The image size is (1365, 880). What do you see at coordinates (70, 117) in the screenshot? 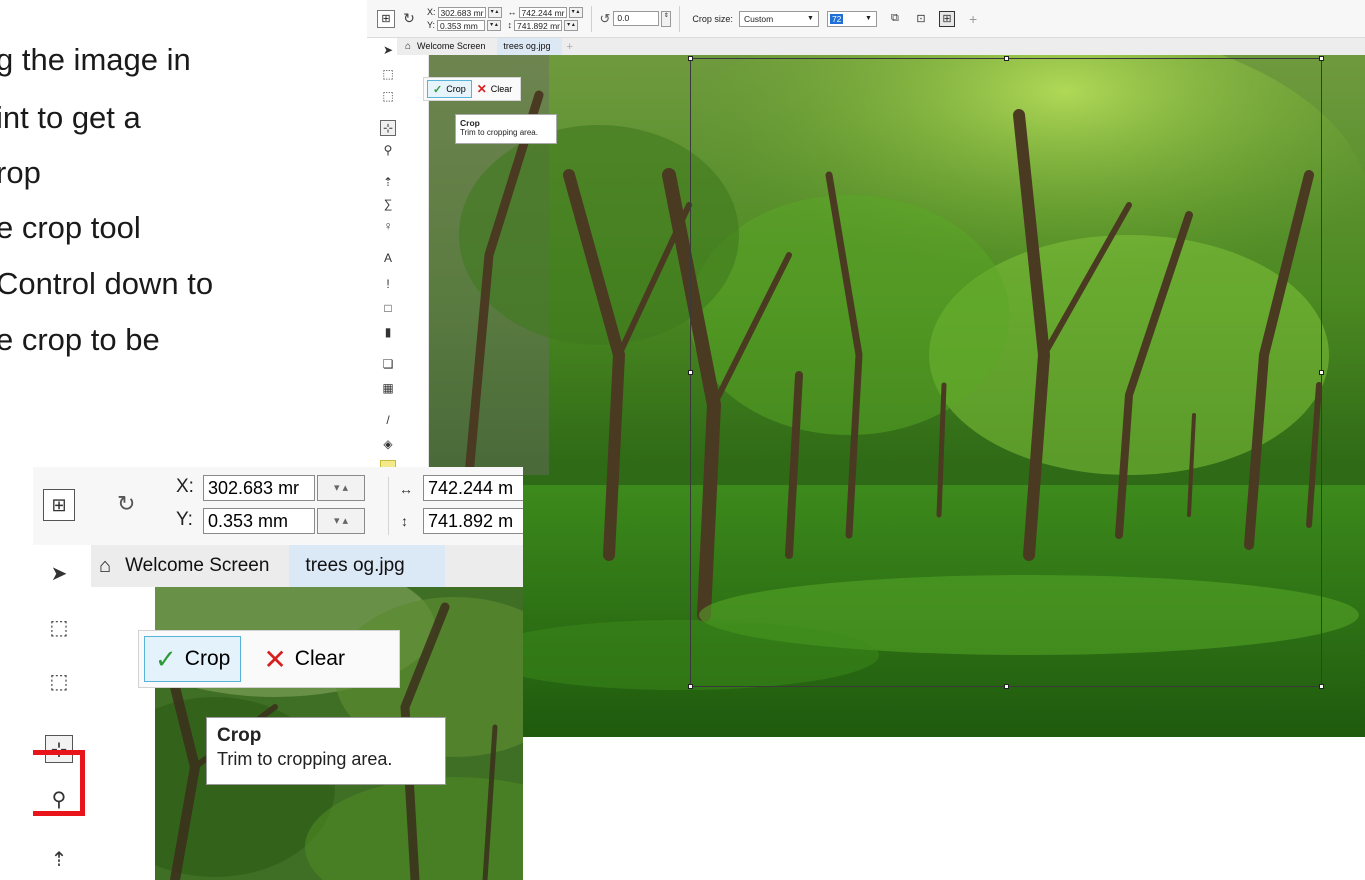
I see `slide-line-2: int to get a` at bounding box center [70, 117].